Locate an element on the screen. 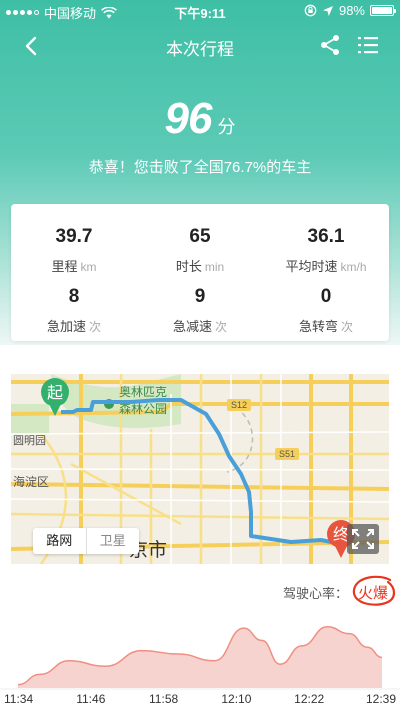 The image size is (400, 711). stat-hard-braking: 9 急减速次 is located at coordinates (200, 310).